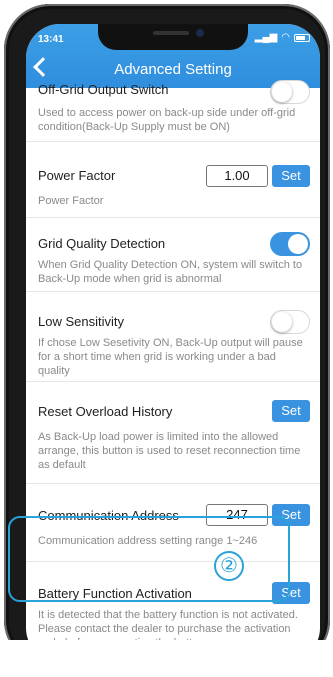  I want to click on bottom-frame, so click(166, 658).